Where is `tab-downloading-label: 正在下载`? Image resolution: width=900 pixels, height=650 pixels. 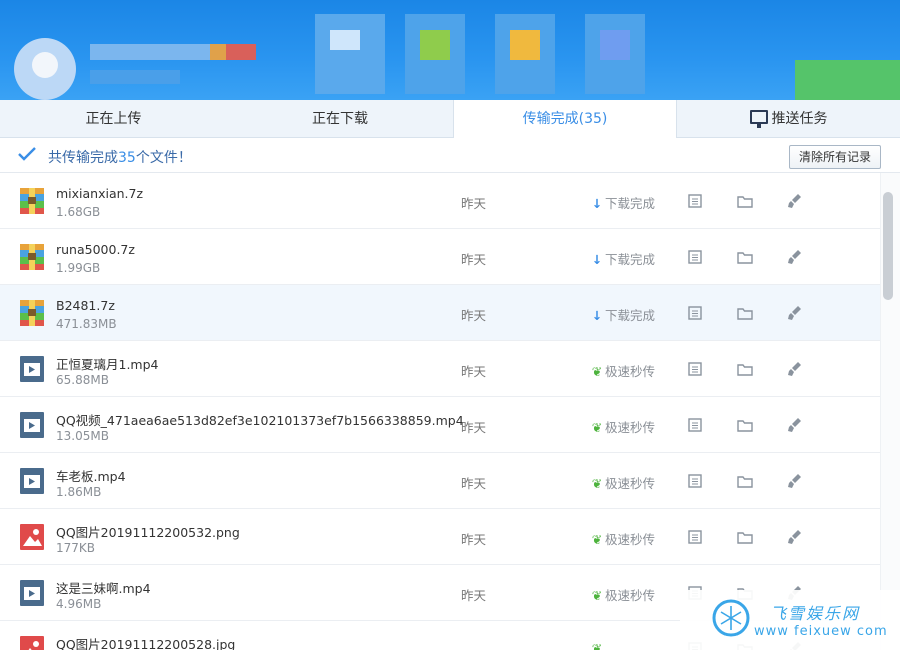
tab-downloading-label: 正在下载 is located at coordinates (340, 119).